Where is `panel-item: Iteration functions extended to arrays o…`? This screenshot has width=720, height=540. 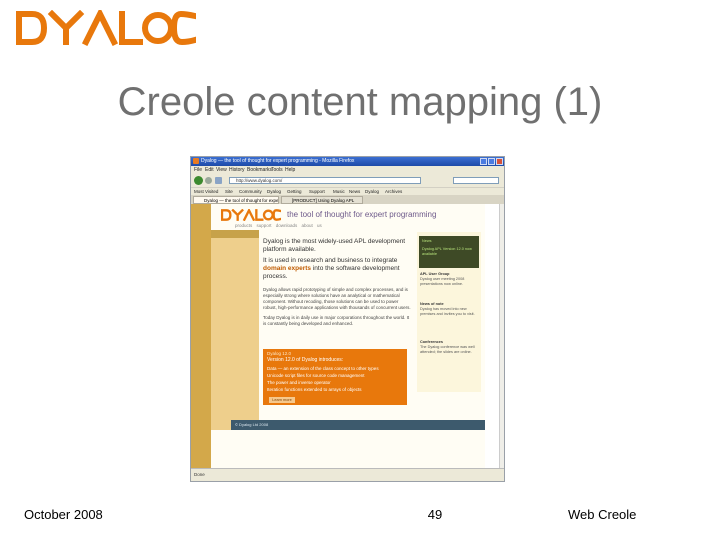 panel-item: Iteration functions extended to arrays o… is located at coordinates (314, 389).